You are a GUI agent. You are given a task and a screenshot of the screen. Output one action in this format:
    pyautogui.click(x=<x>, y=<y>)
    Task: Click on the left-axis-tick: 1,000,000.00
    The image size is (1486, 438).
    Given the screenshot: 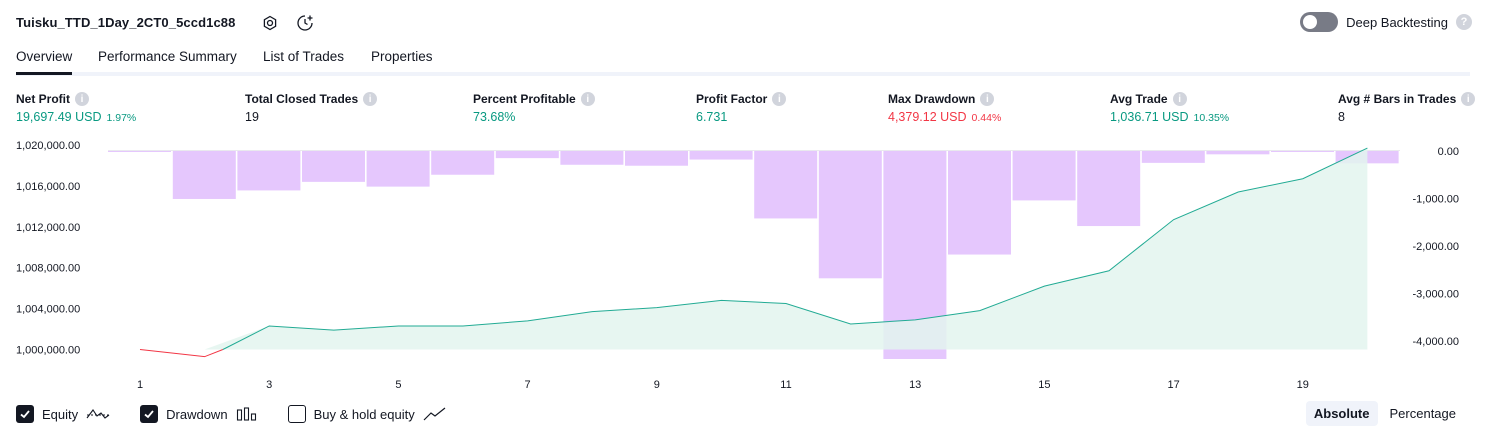 What is the action you would take?
    pyautogui.click(x=48, y=351)
    